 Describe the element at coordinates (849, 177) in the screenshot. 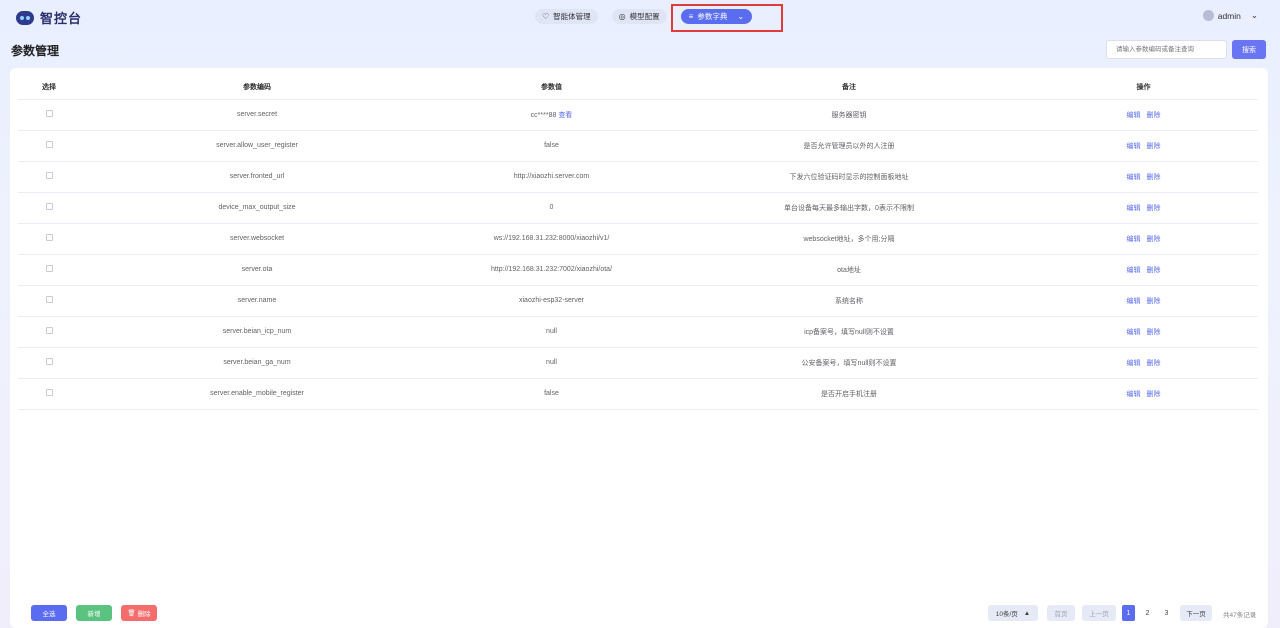

I see `param-note: 下发六位验证码时显示的控制面板地址` at that location.